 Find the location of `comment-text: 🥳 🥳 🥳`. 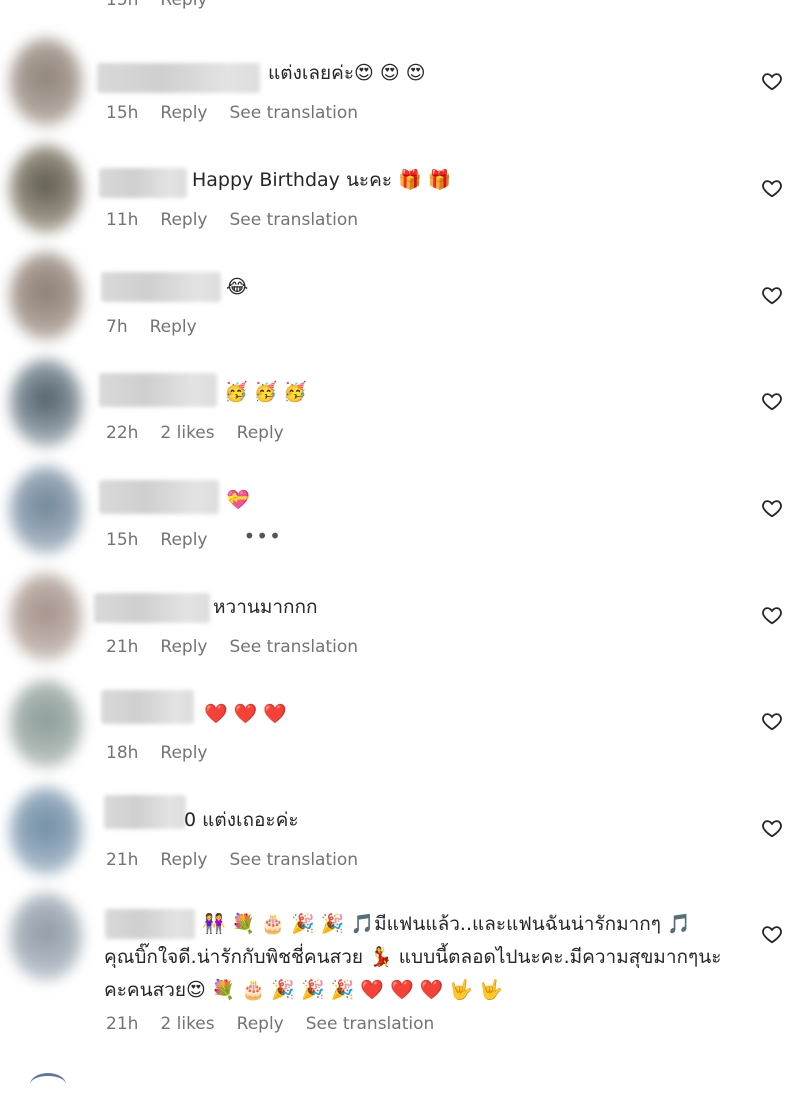

comment-text: 🥳 🥳 🥳 is located at coordinates (266, 392).